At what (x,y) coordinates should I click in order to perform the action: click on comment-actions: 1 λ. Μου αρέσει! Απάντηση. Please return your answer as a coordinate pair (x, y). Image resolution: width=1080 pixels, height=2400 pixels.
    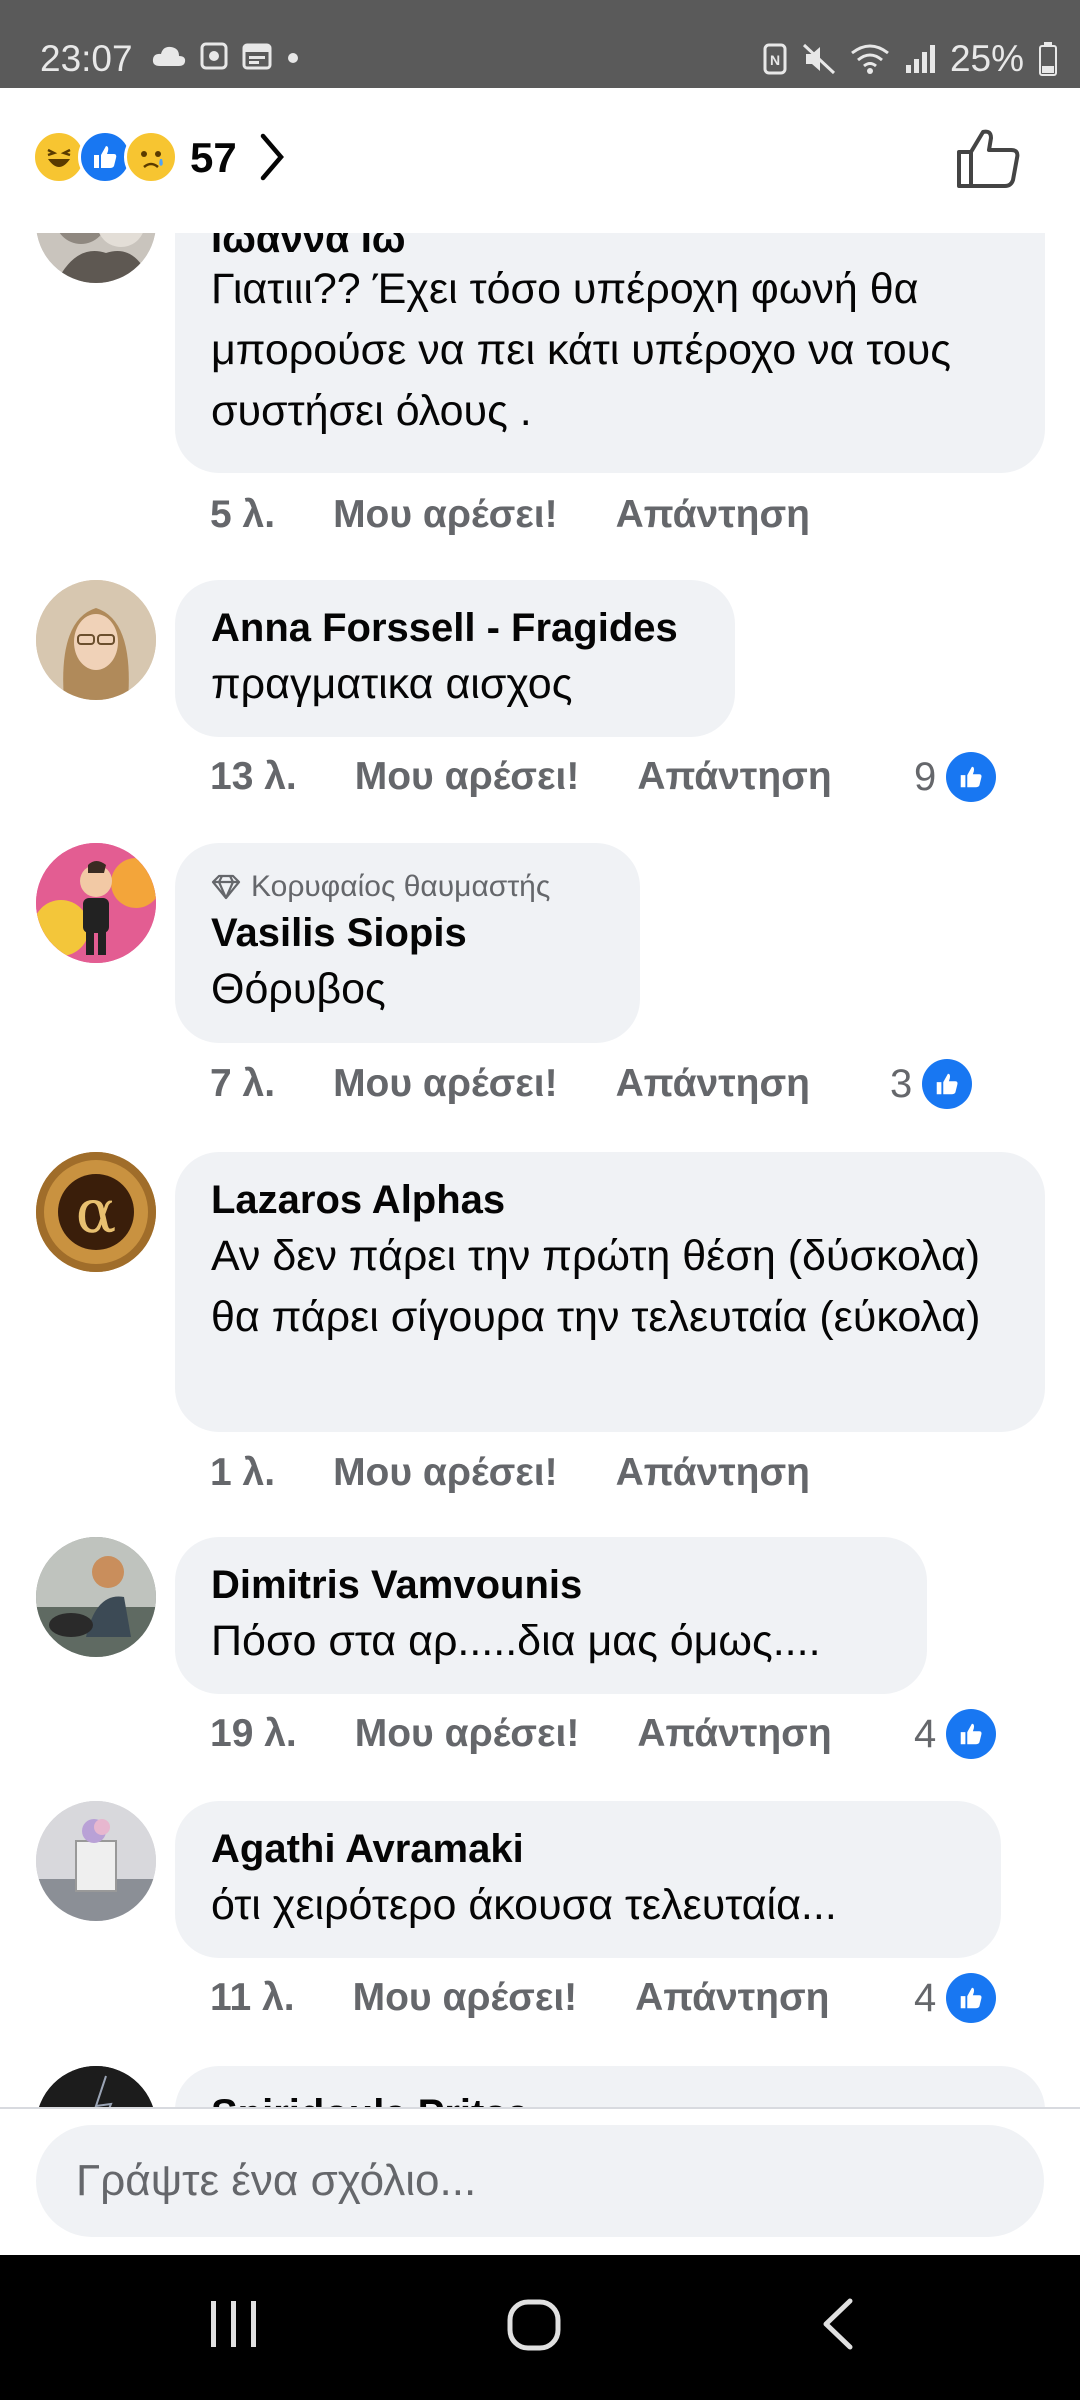
    Looking at the image, I should click on (539, 1473).